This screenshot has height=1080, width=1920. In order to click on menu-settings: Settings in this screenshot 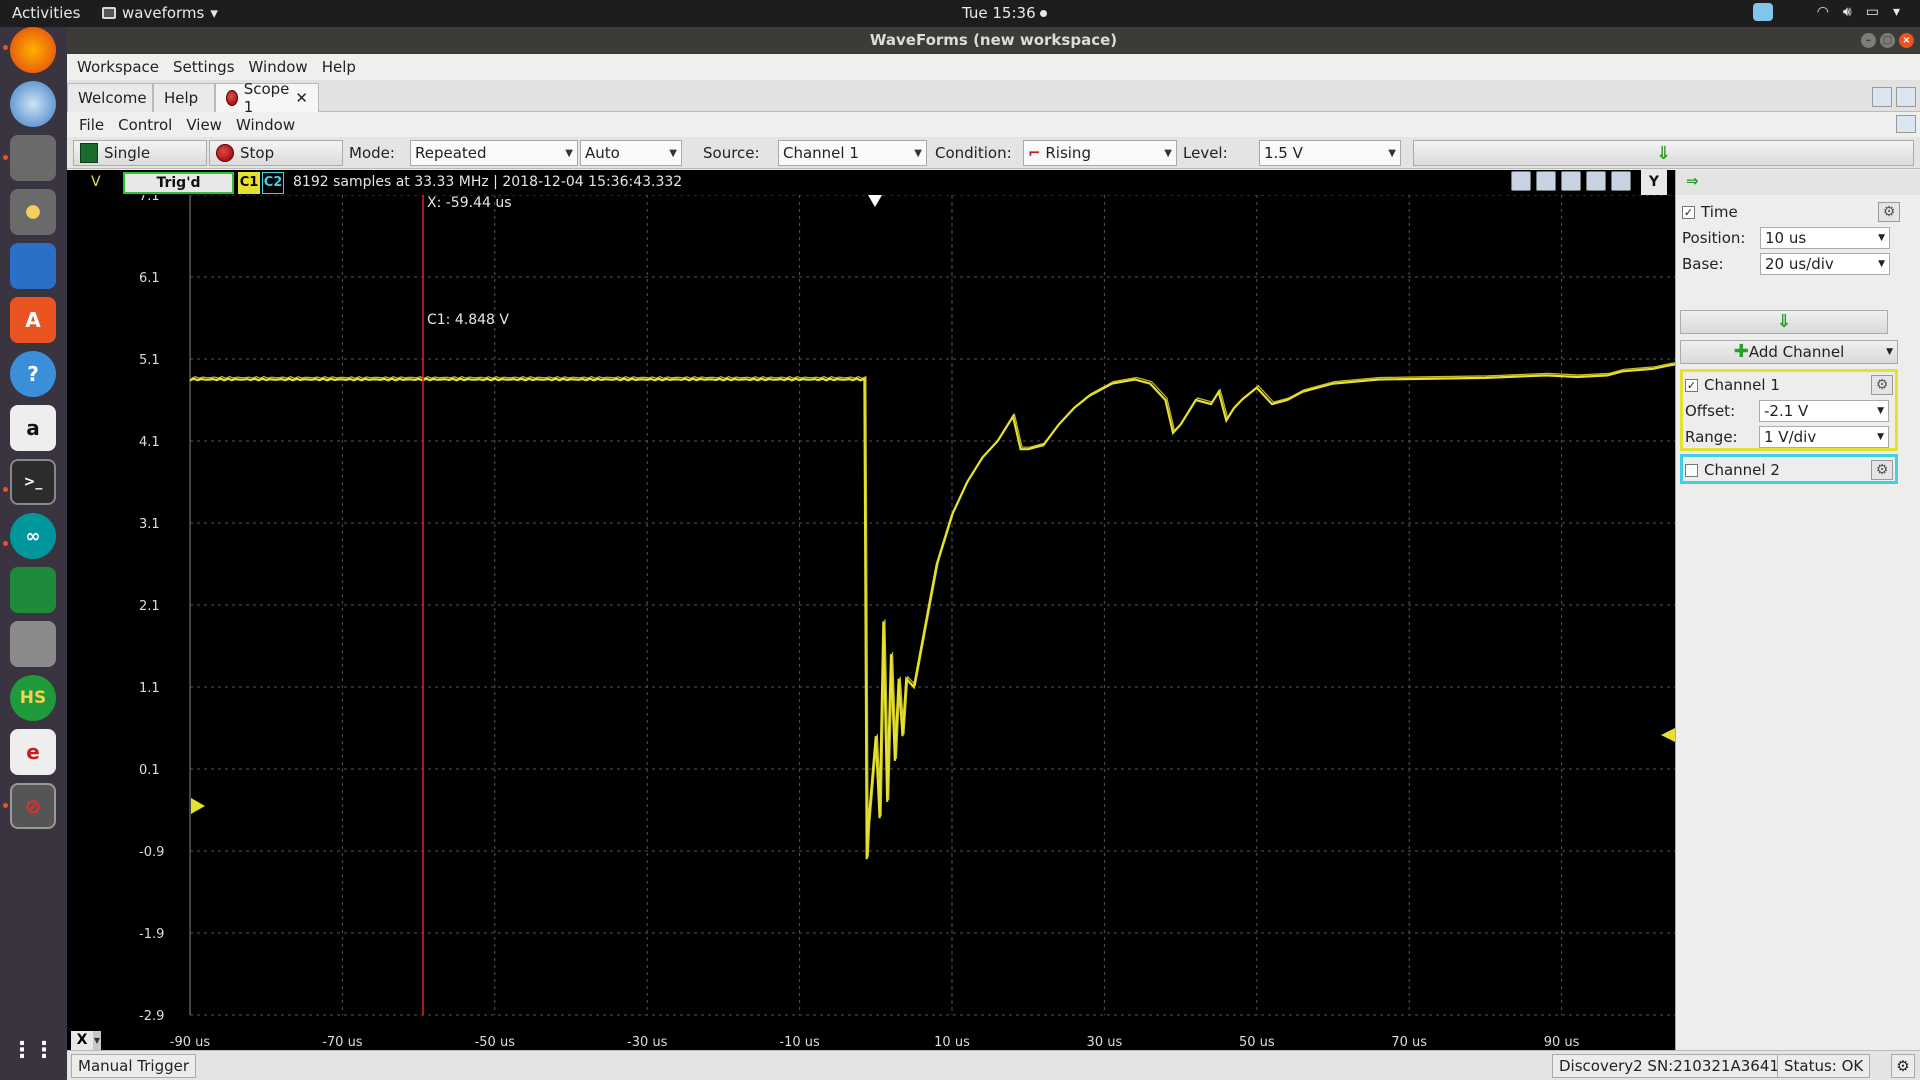, I will do `click(204, 67)`.